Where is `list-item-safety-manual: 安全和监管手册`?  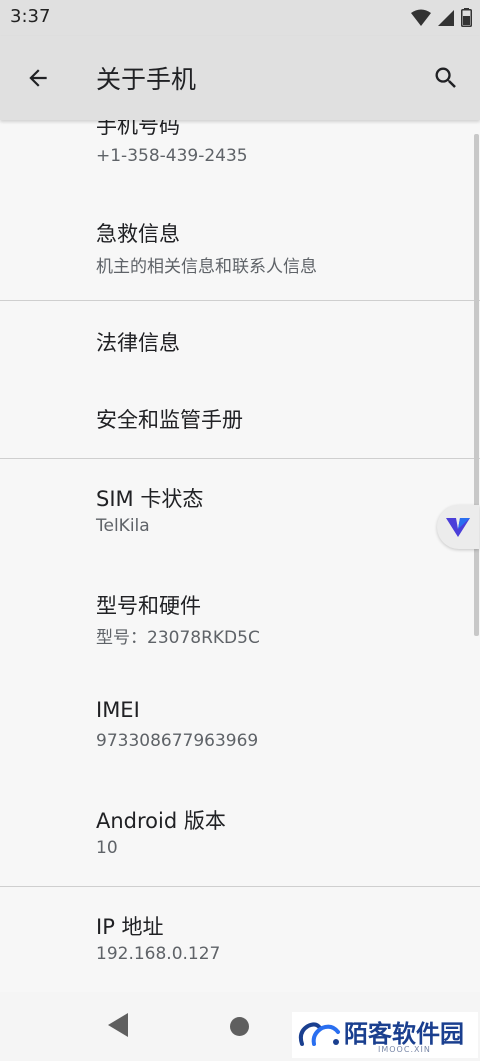 list-item-safety-manual: 安全和监管手册 is located at coordinates (240, 418).